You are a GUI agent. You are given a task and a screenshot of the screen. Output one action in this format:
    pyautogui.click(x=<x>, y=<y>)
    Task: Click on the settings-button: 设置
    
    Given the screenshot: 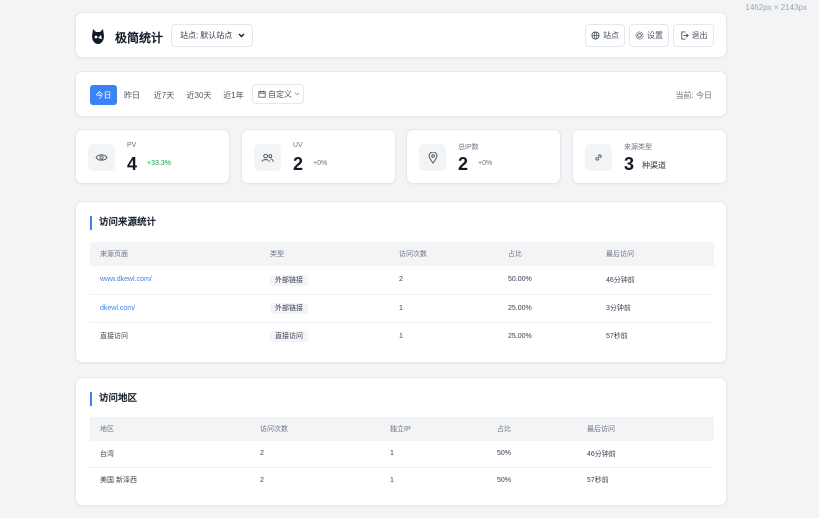 What is the action you would take?
    pyautogui.click(x=649, y=35)
    